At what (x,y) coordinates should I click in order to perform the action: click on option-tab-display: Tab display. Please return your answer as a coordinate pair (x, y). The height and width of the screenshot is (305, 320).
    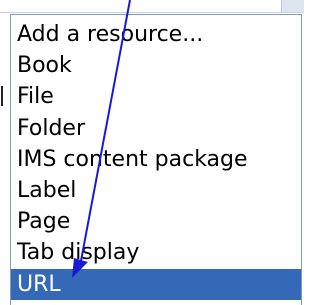
    Looking at the image, I should click on (156, 252).